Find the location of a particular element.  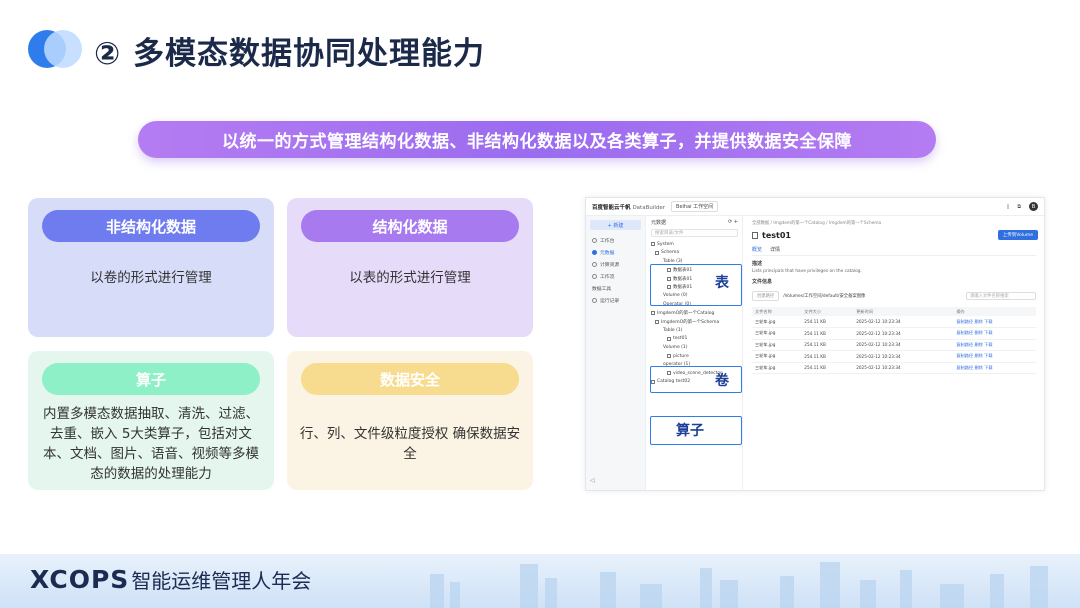

card-text: 行、列、文件级粒度授权 确保数据安全 is located at coordinates (410, 443).